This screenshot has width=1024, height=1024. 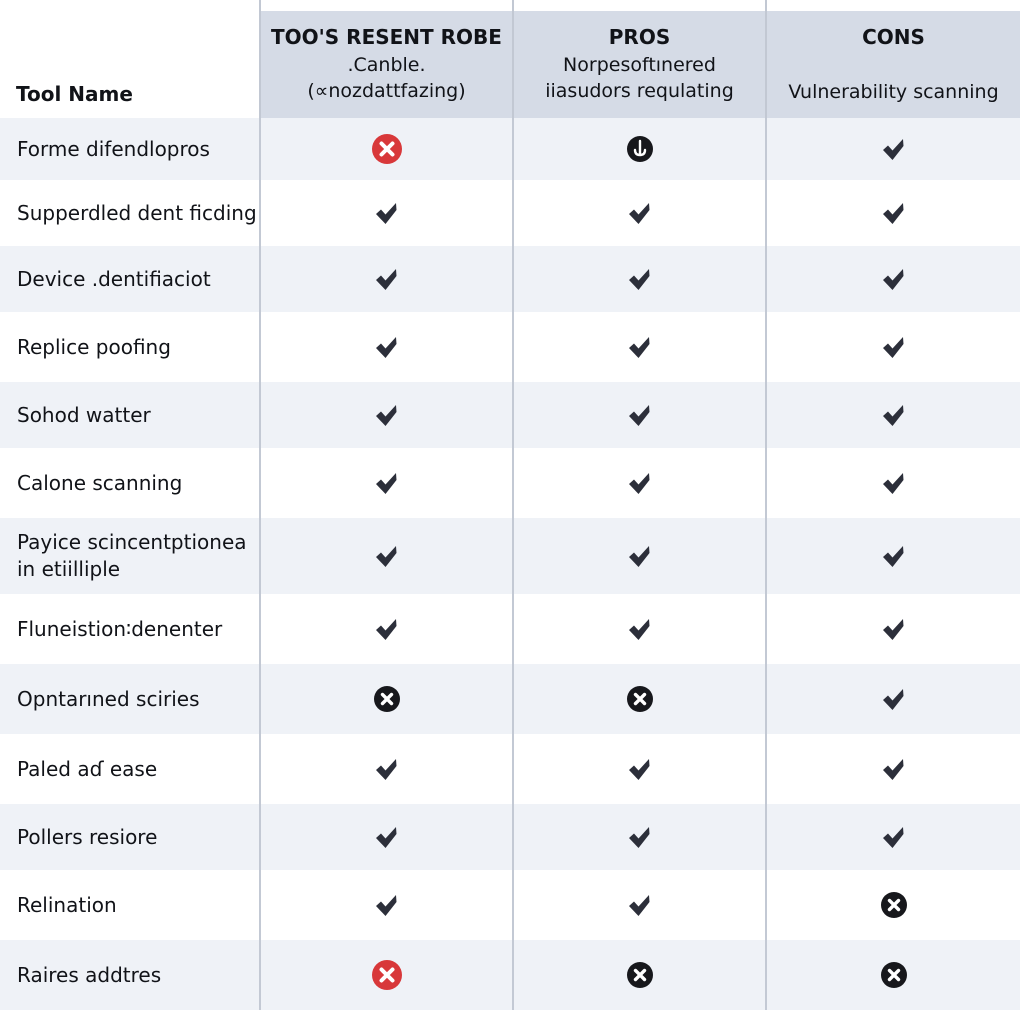 I want to click on header-subtitle: .Canble. (∝nozdattfazing), so click(x=386, y=78).